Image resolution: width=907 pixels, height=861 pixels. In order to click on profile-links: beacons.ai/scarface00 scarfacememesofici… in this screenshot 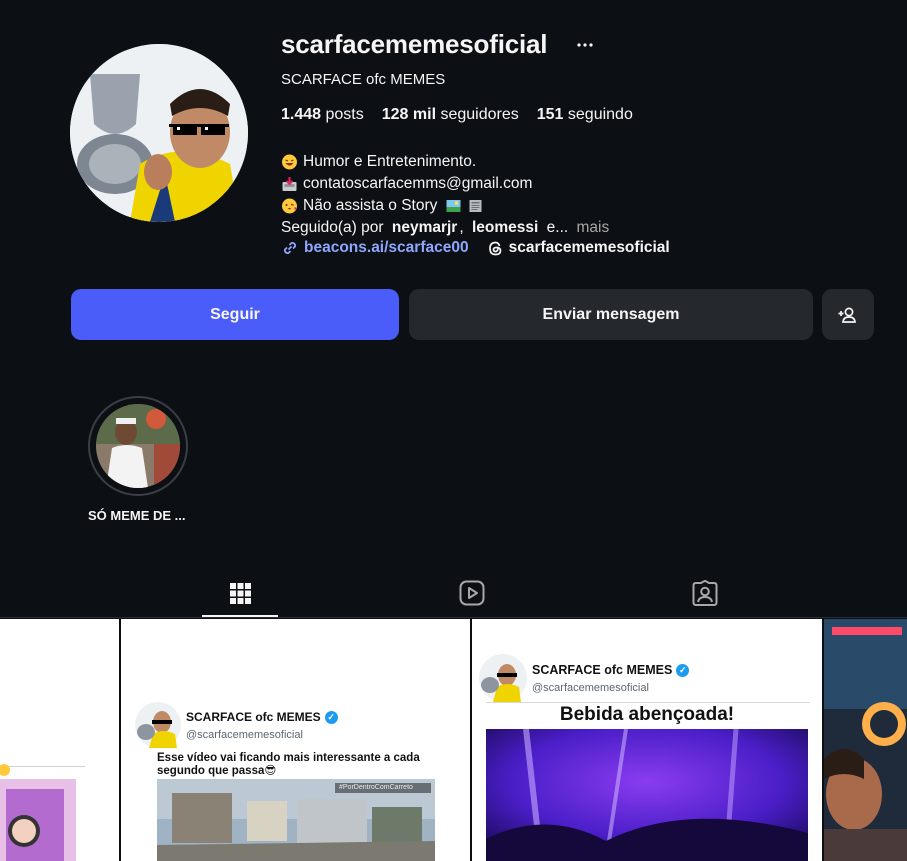, I will do `click(475, 248)`.